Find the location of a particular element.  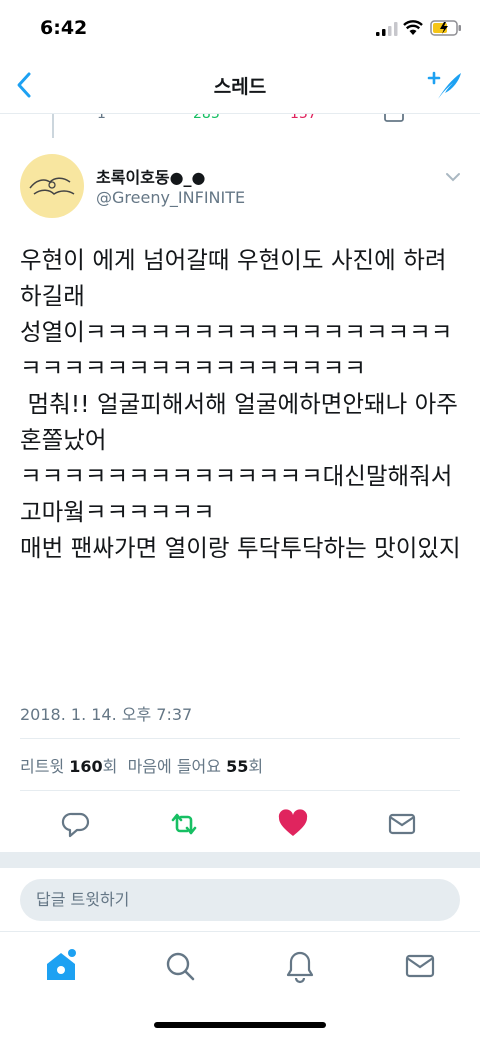

author-name: 초록이호동●_● is located at coordinates (151, 176).